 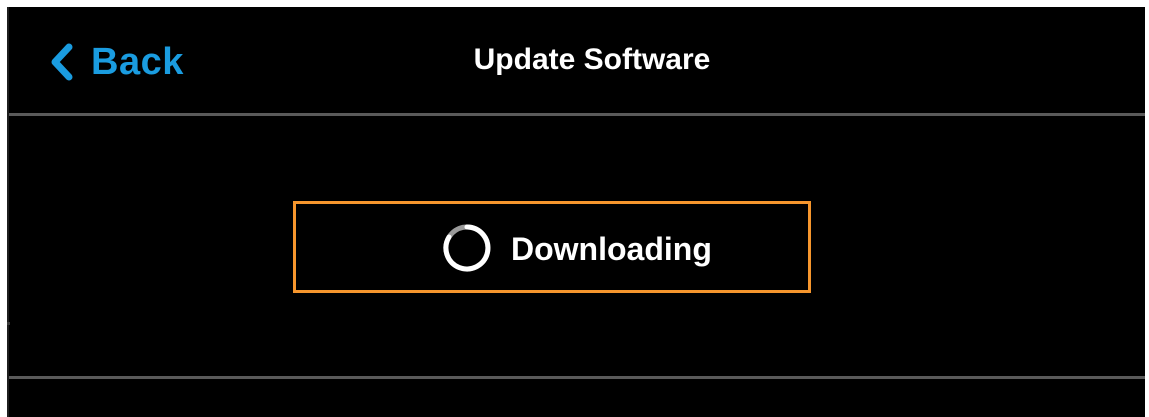 What do you see at coordinates (577, 398) in the screenshot?
I see `bottom-area` at bounding box center [577, 398].